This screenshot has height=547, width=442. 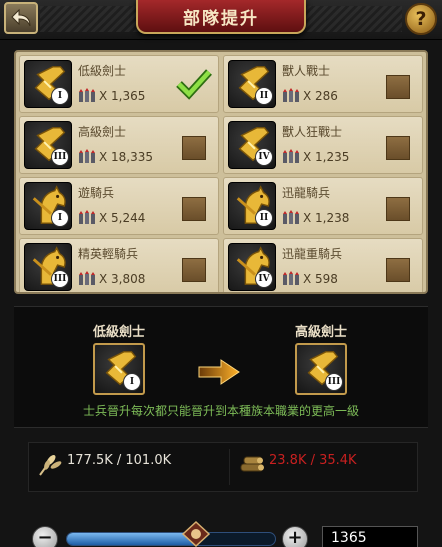 I want to click on upgrade-from-label: 低級劍士, so click(x=118, y=332).